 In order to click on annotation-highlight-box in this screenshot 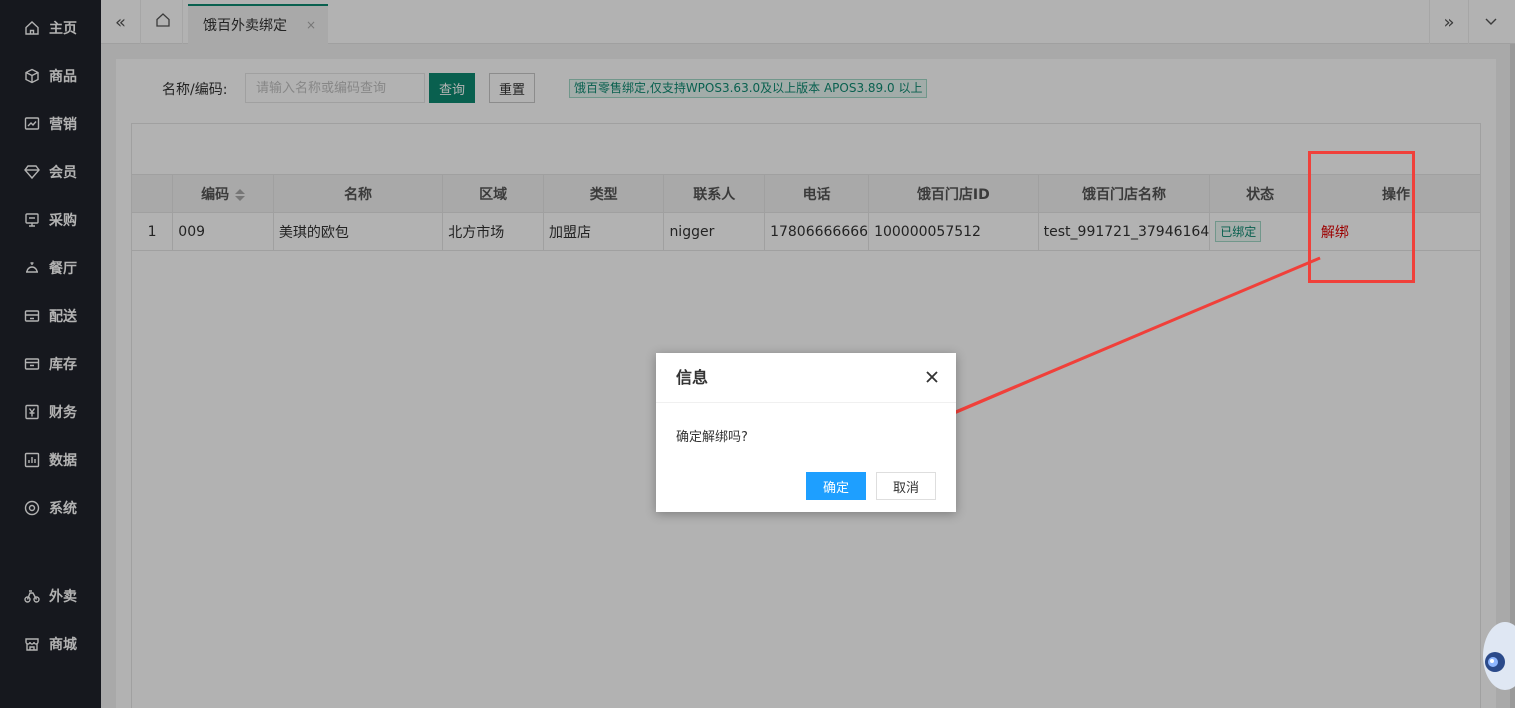, I will do `click(1361, 217)`.